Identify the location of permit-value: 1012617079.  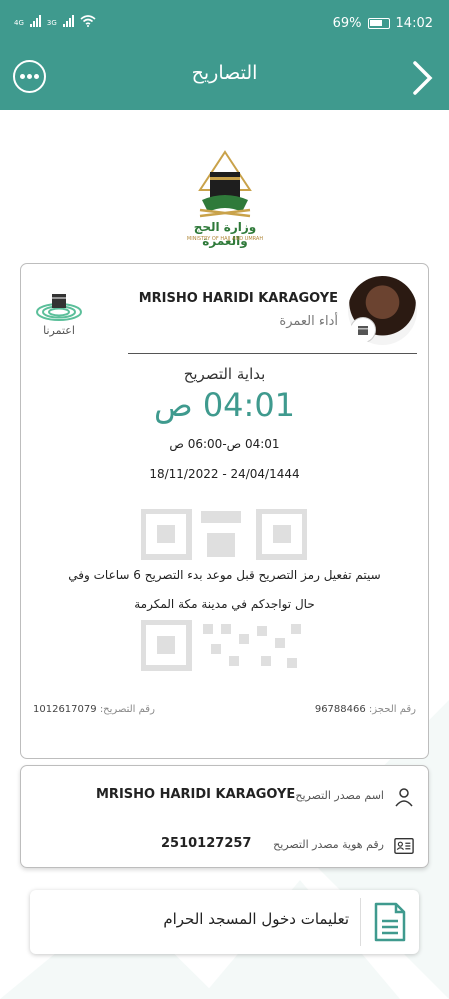
(65, 709).